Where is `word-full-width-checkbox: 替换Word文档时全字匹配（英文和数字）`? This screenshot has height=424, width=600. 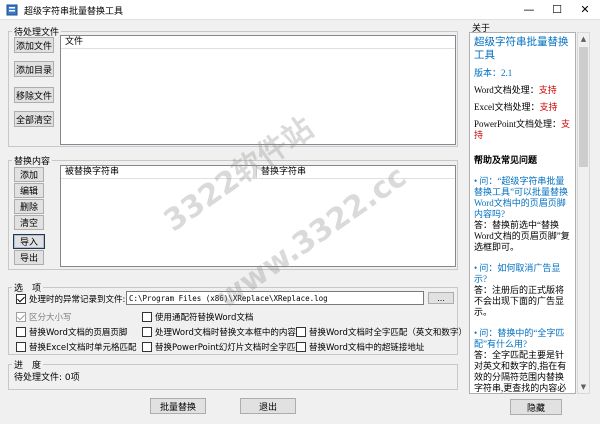 word-full-width-checkbox: 替换Word文档时全字匹配（英文和数字） is located at coordinates (381, 332).